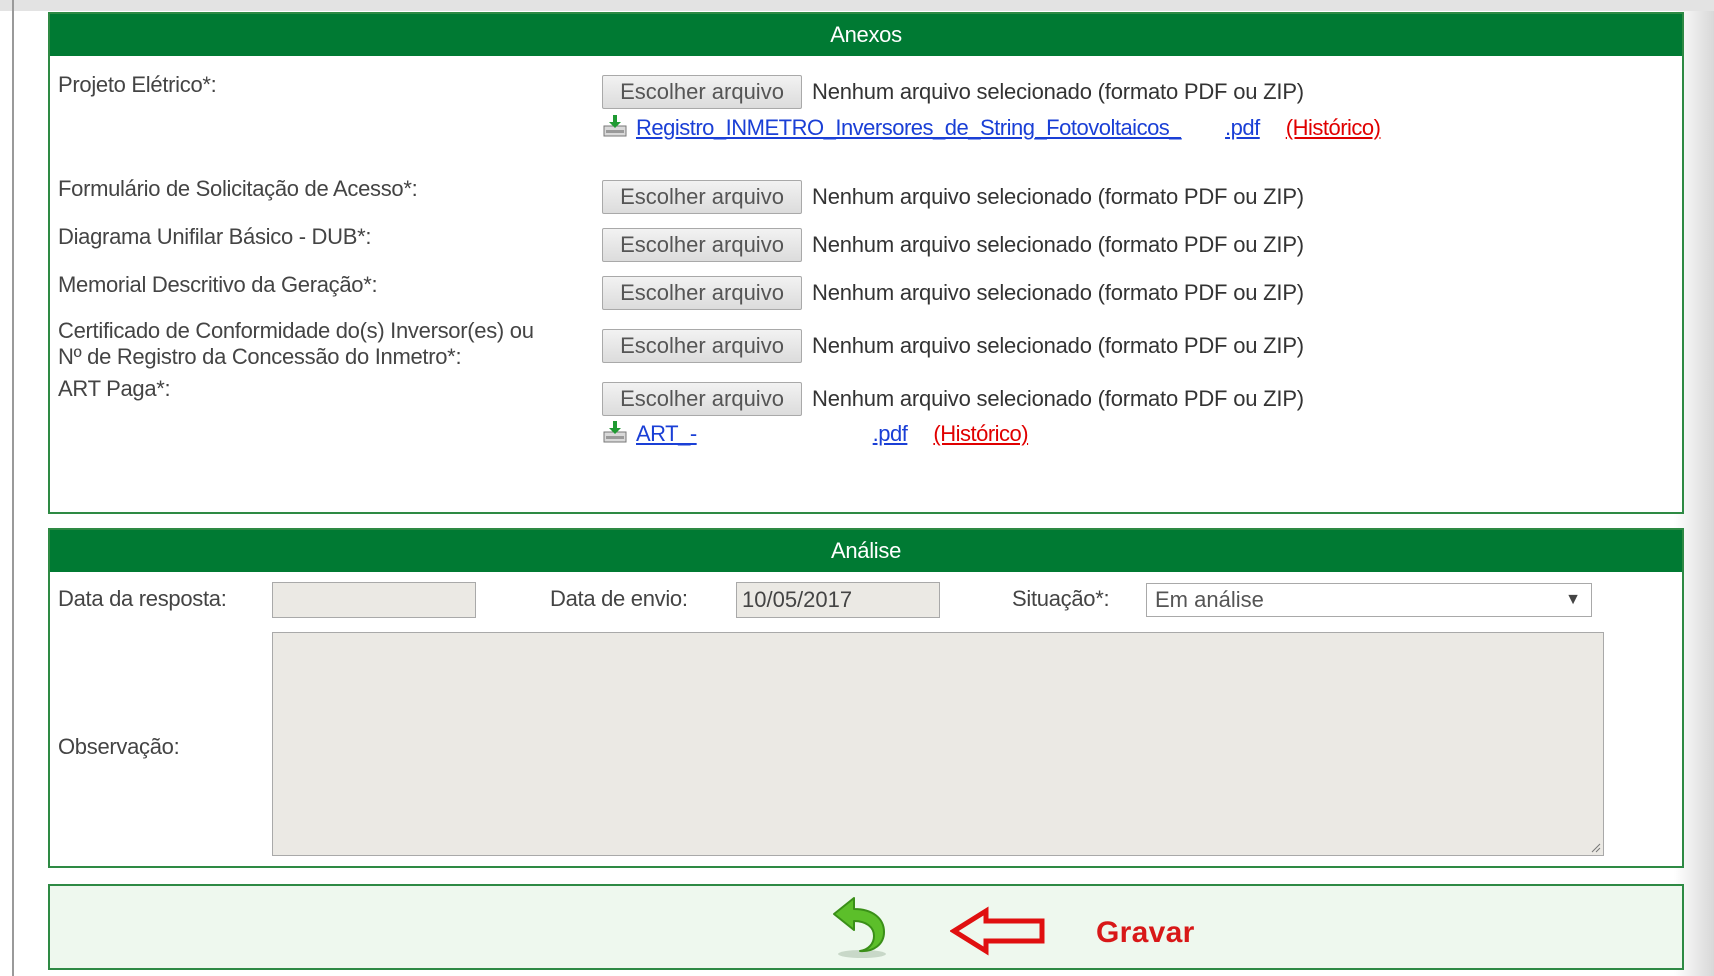  Describe the element at coordinates (137, 84) in the screenshot. I see `row-label: Projeto Elétrico*:` at that location.